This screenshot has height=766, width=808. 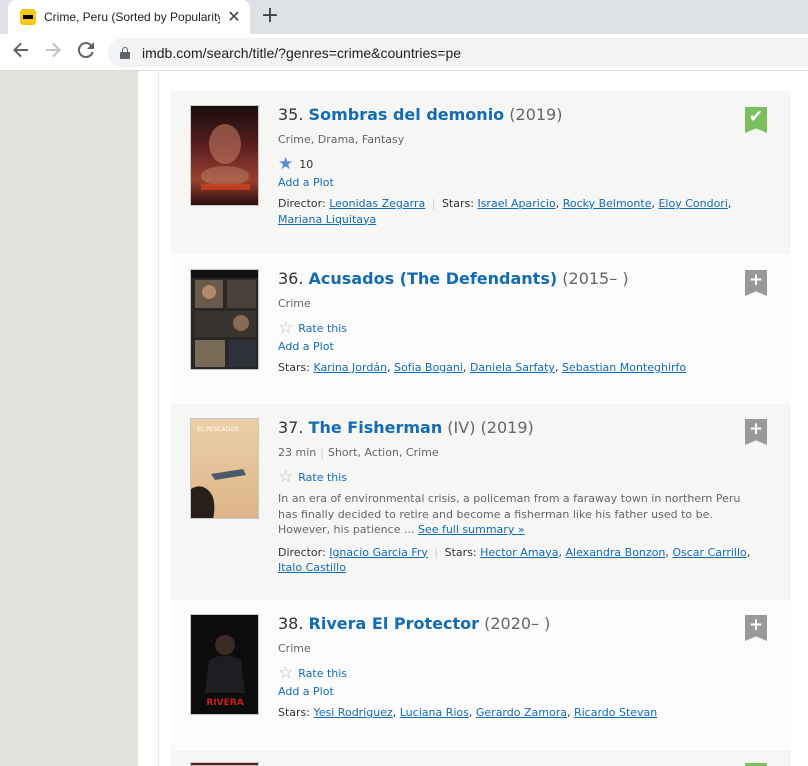 I want to click on title-line: 35. Sombras del demonio (2019), so click(x=518, y=114).